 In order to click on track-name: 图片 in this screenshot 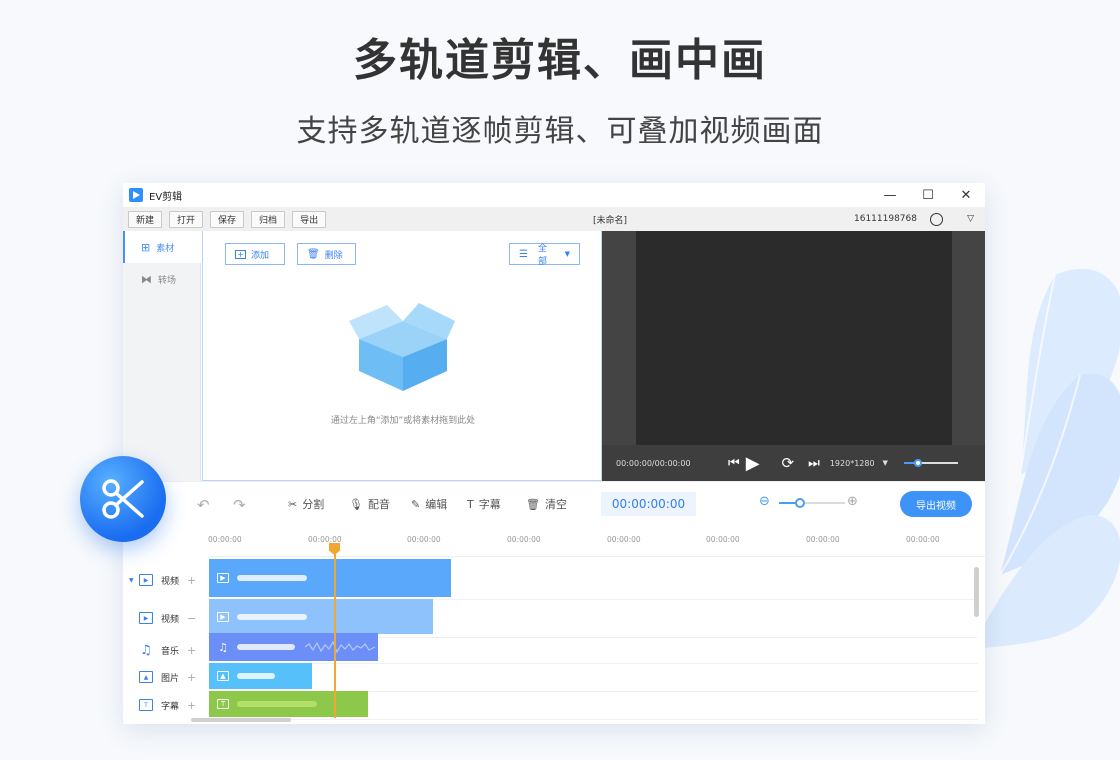, I will do `click(170, 678)`.